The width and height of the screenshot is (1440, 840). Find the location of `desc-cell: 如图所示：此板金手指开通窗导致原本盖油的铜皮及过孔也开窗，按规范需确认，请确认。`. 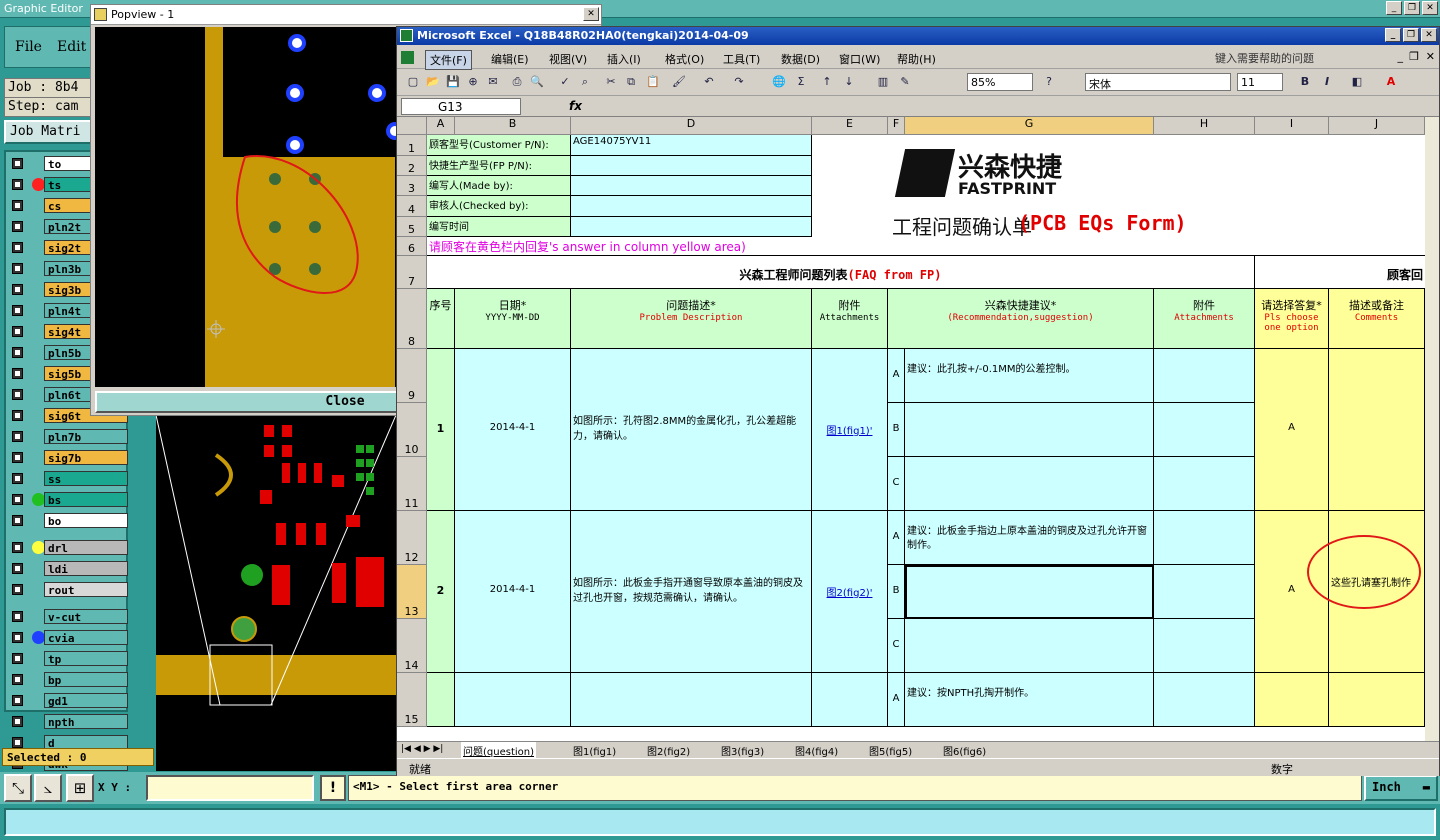

desc-cell: 如图所示：此板金手指开通窗导致原本盖油的铜皮及过孔也开窗，按规范需确认，请确认。 is located at coordinates (691, 592).